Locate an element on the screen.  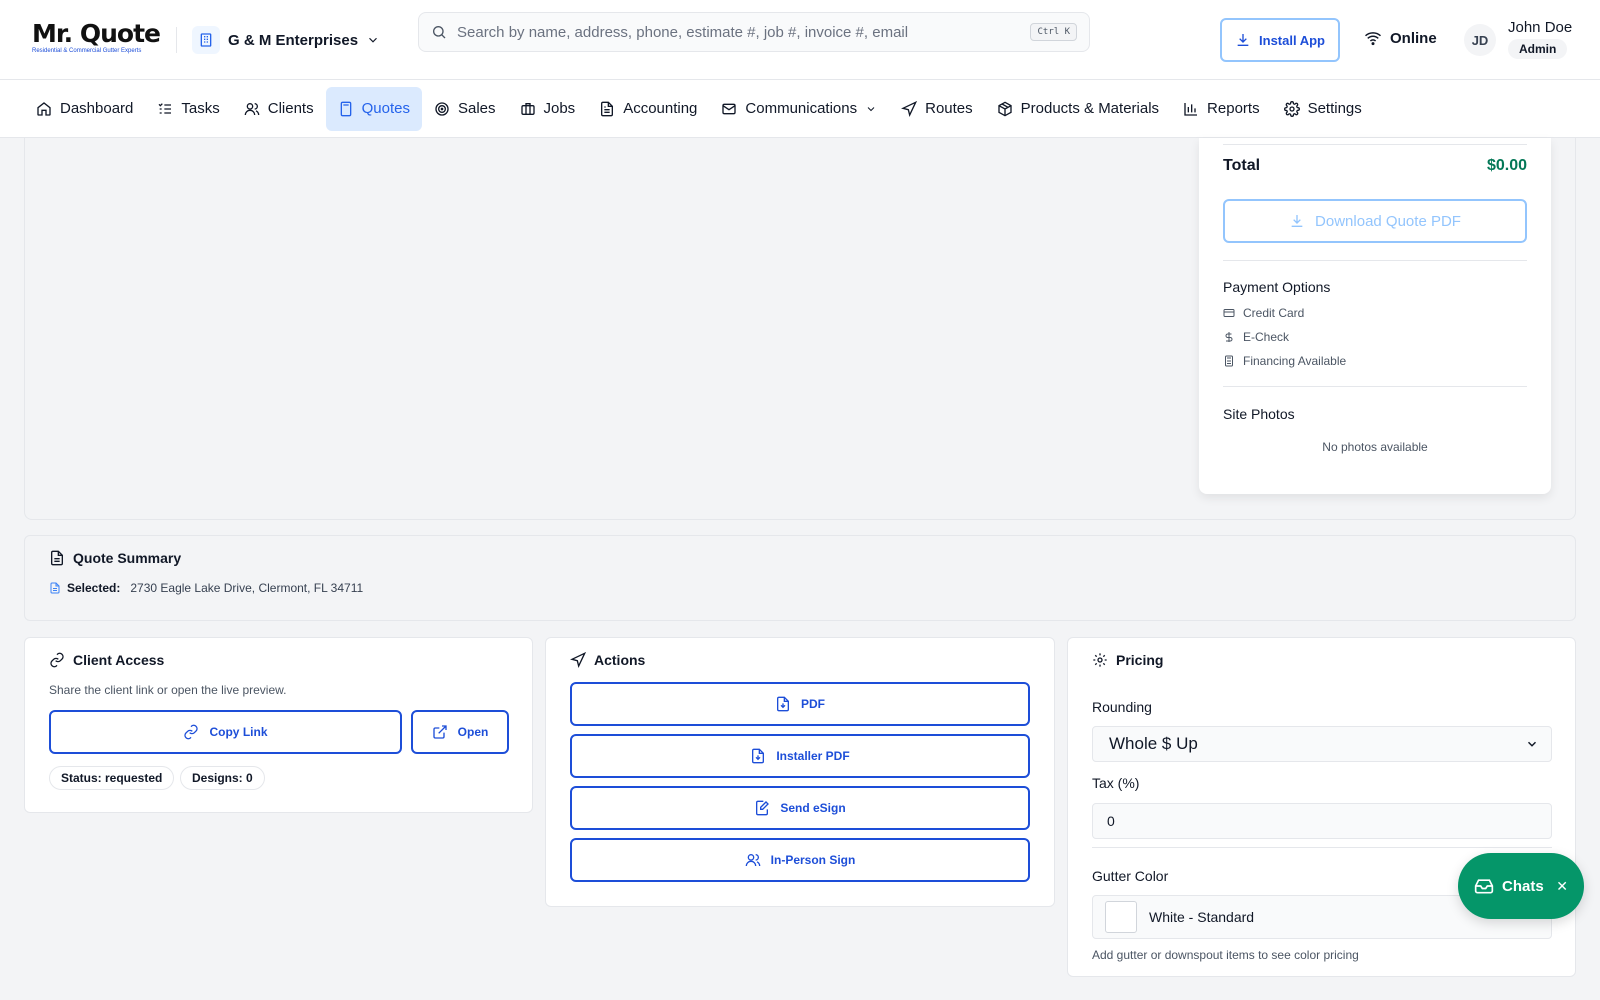
open-preview-button: Open is located at coordinates (460, 732).